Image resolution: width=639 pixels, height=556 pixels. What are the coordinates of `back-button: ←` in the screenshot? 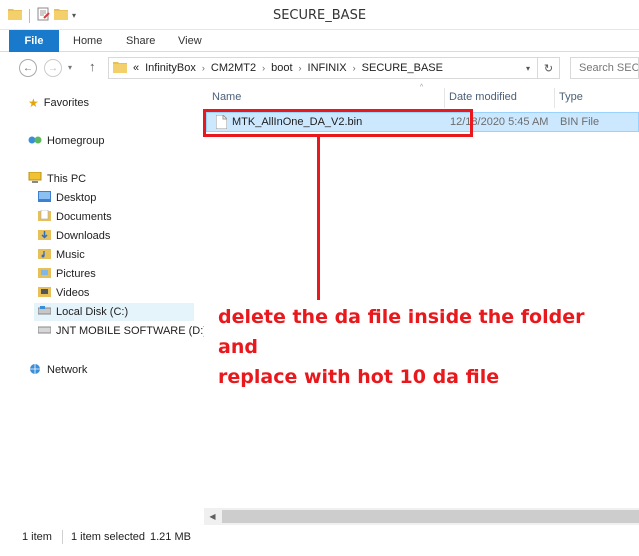 It's located at (28, 68).